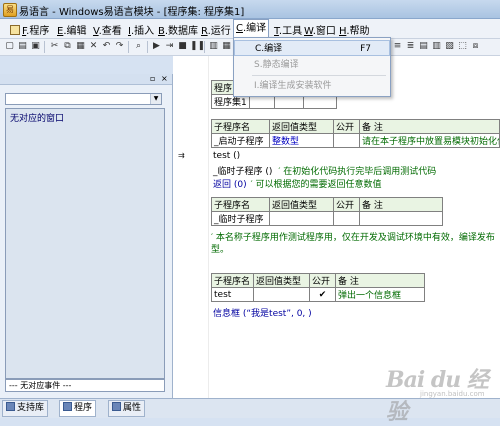 The width and height of the screenshot is (500, 426). Describe the element at coordinates (312, 86) in the screenshot. I see `menu-item-build-installer: I.编译生成安装软件` at that location.